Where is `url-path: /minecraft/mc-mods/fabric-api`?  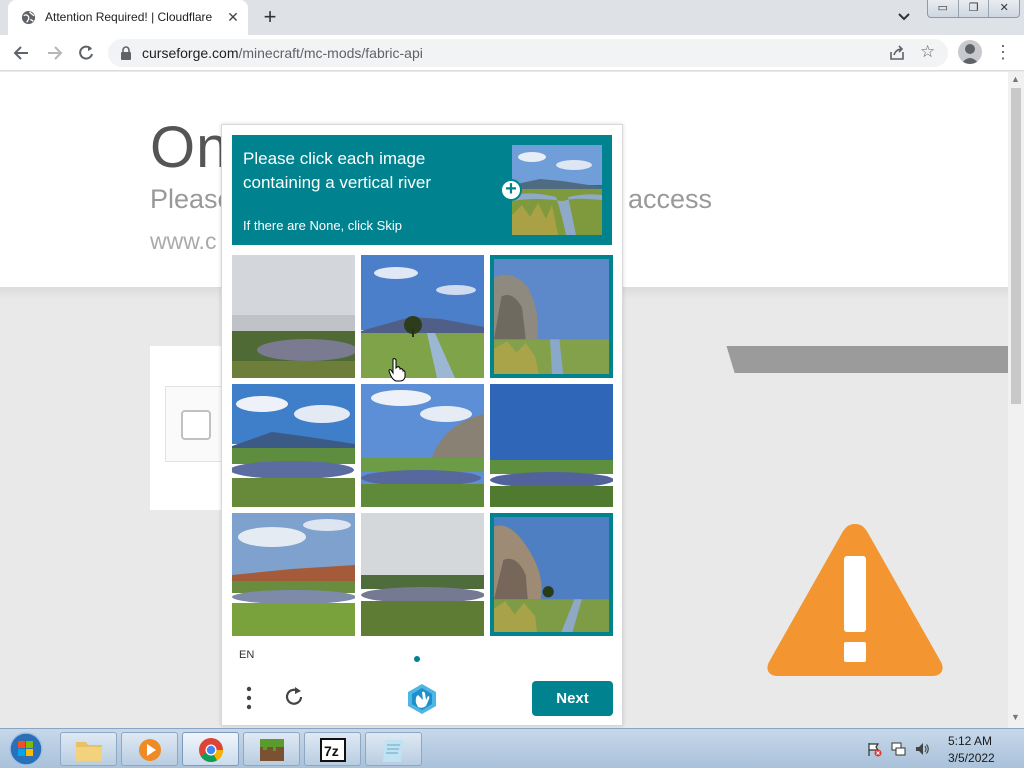
url-path: /minecraft/mc-mods/fabric-api is located at coordinates (330, 53).